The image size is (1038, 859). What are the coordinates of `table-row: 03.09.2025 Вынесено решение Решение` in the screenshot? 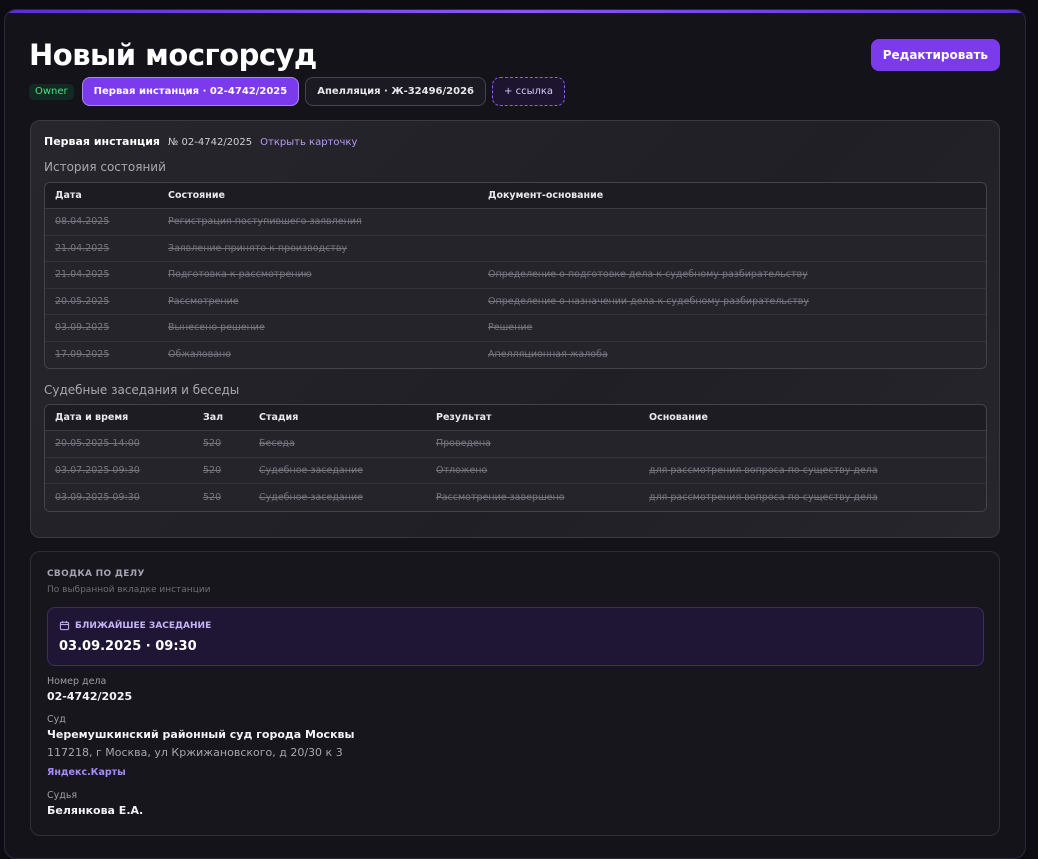 It's located at (515, 328).